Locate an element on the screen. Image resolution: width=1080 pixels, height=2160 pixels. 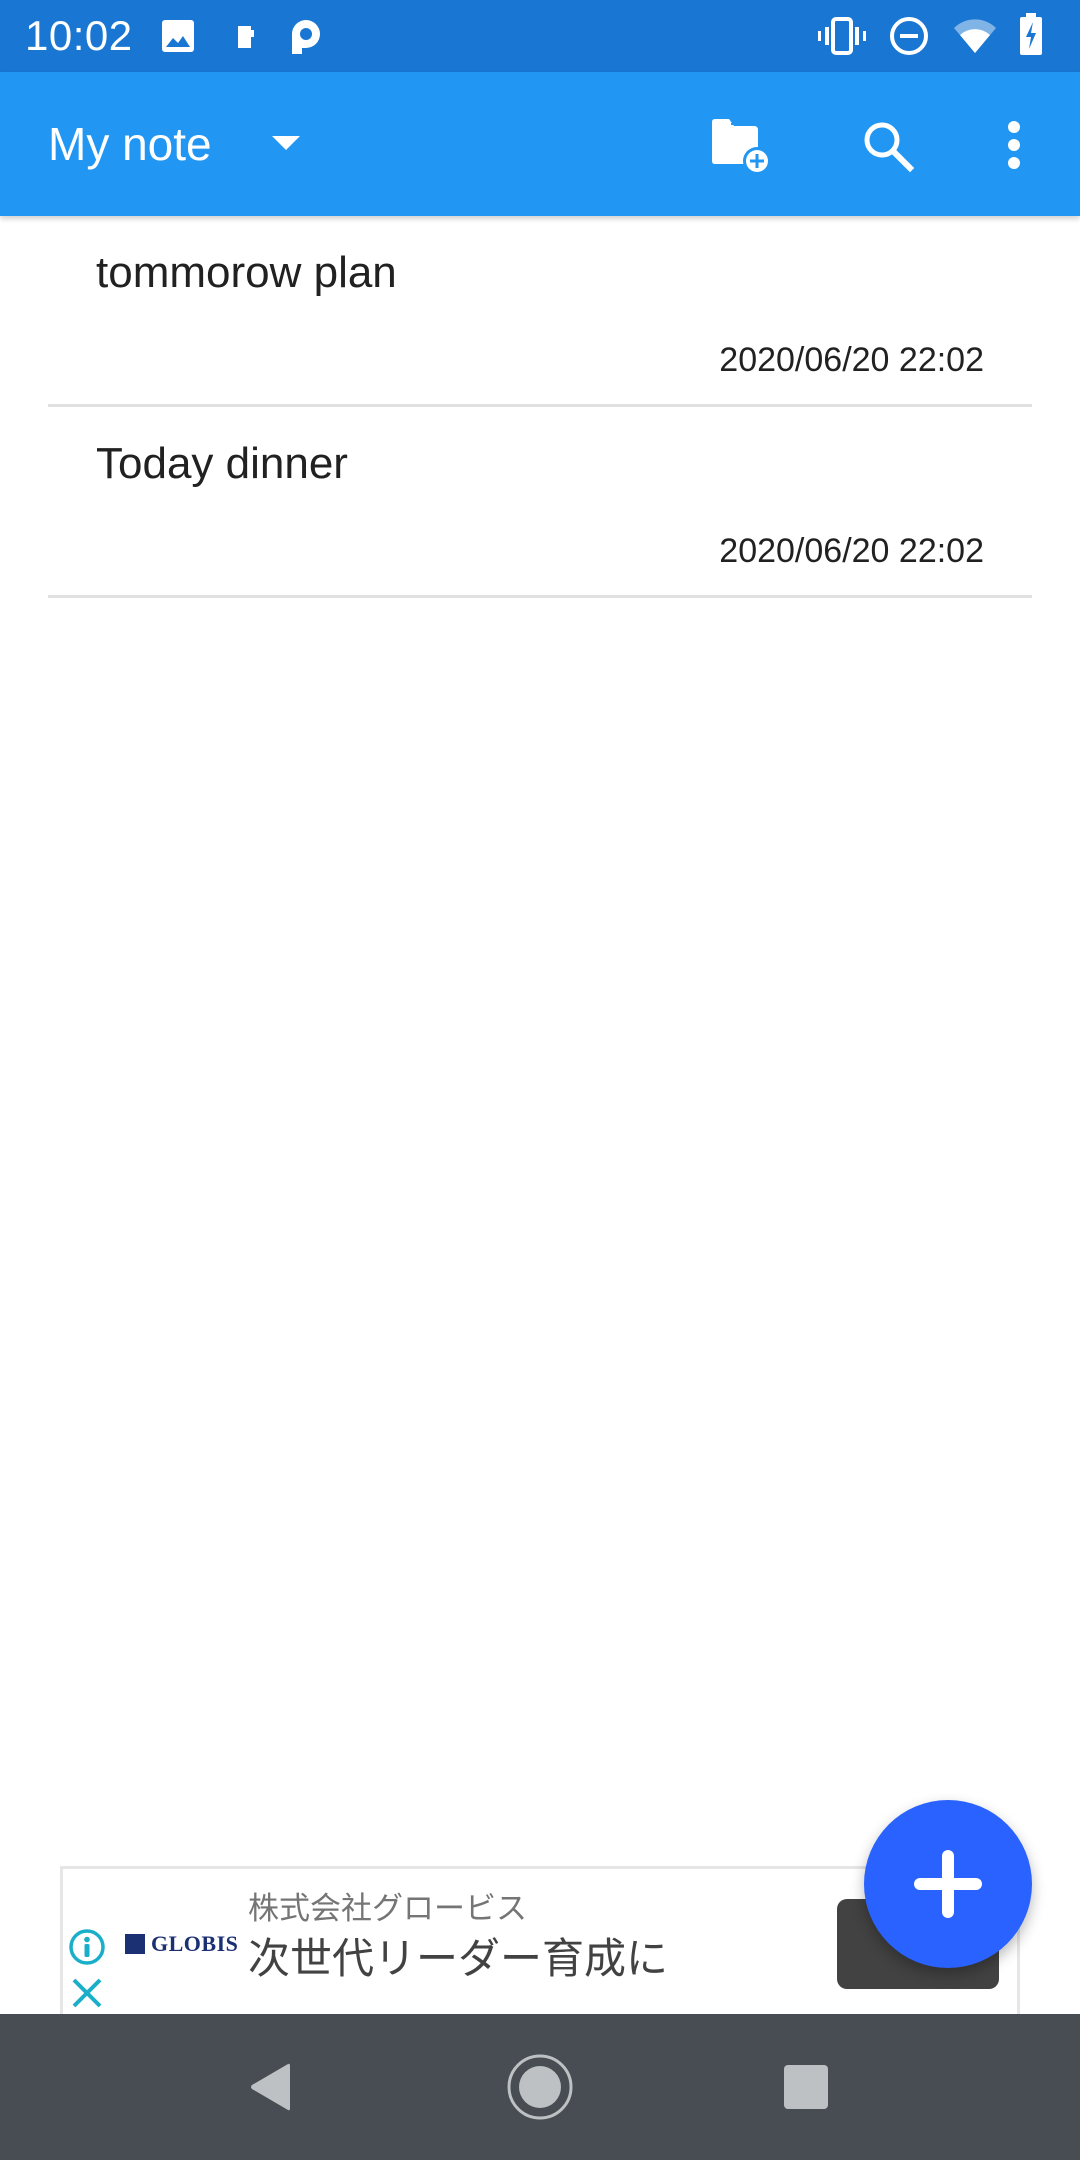
home-icon is located at coordinates (540, 2087).